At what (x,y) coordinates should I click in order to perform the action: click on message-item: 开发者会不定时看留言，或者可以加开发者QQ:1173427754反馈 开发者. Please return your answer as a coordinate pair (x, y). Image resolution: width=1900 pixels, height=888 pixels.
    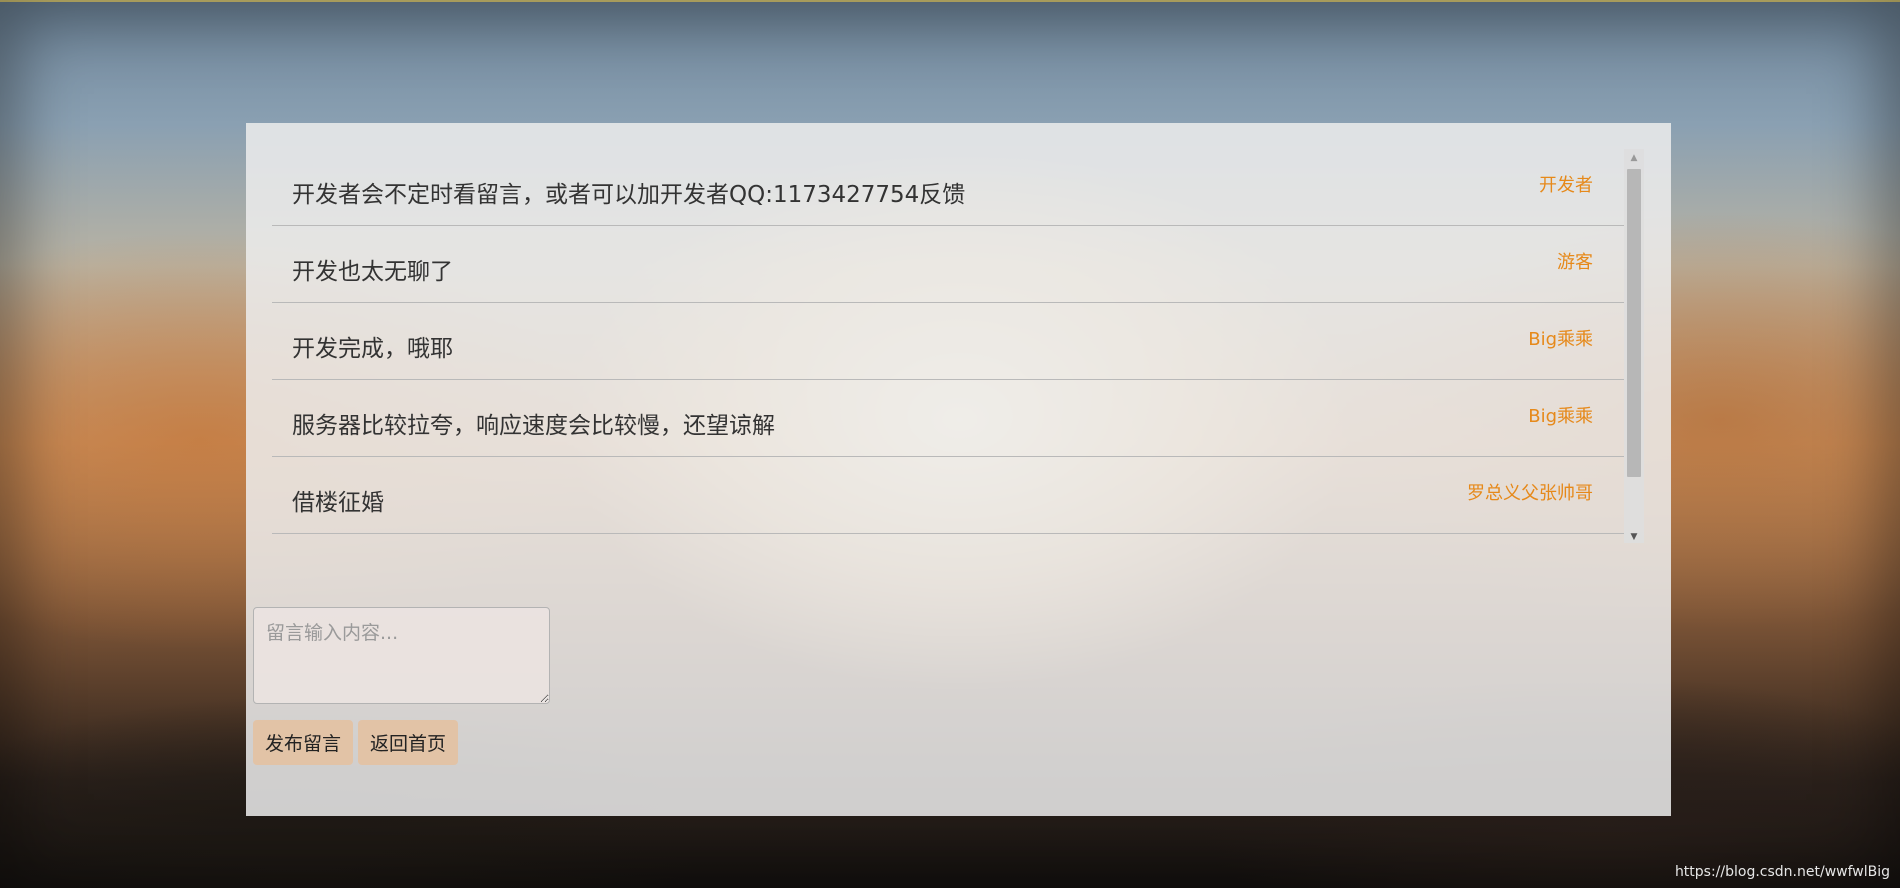
    Looking at the image, I should click on (948, 187).